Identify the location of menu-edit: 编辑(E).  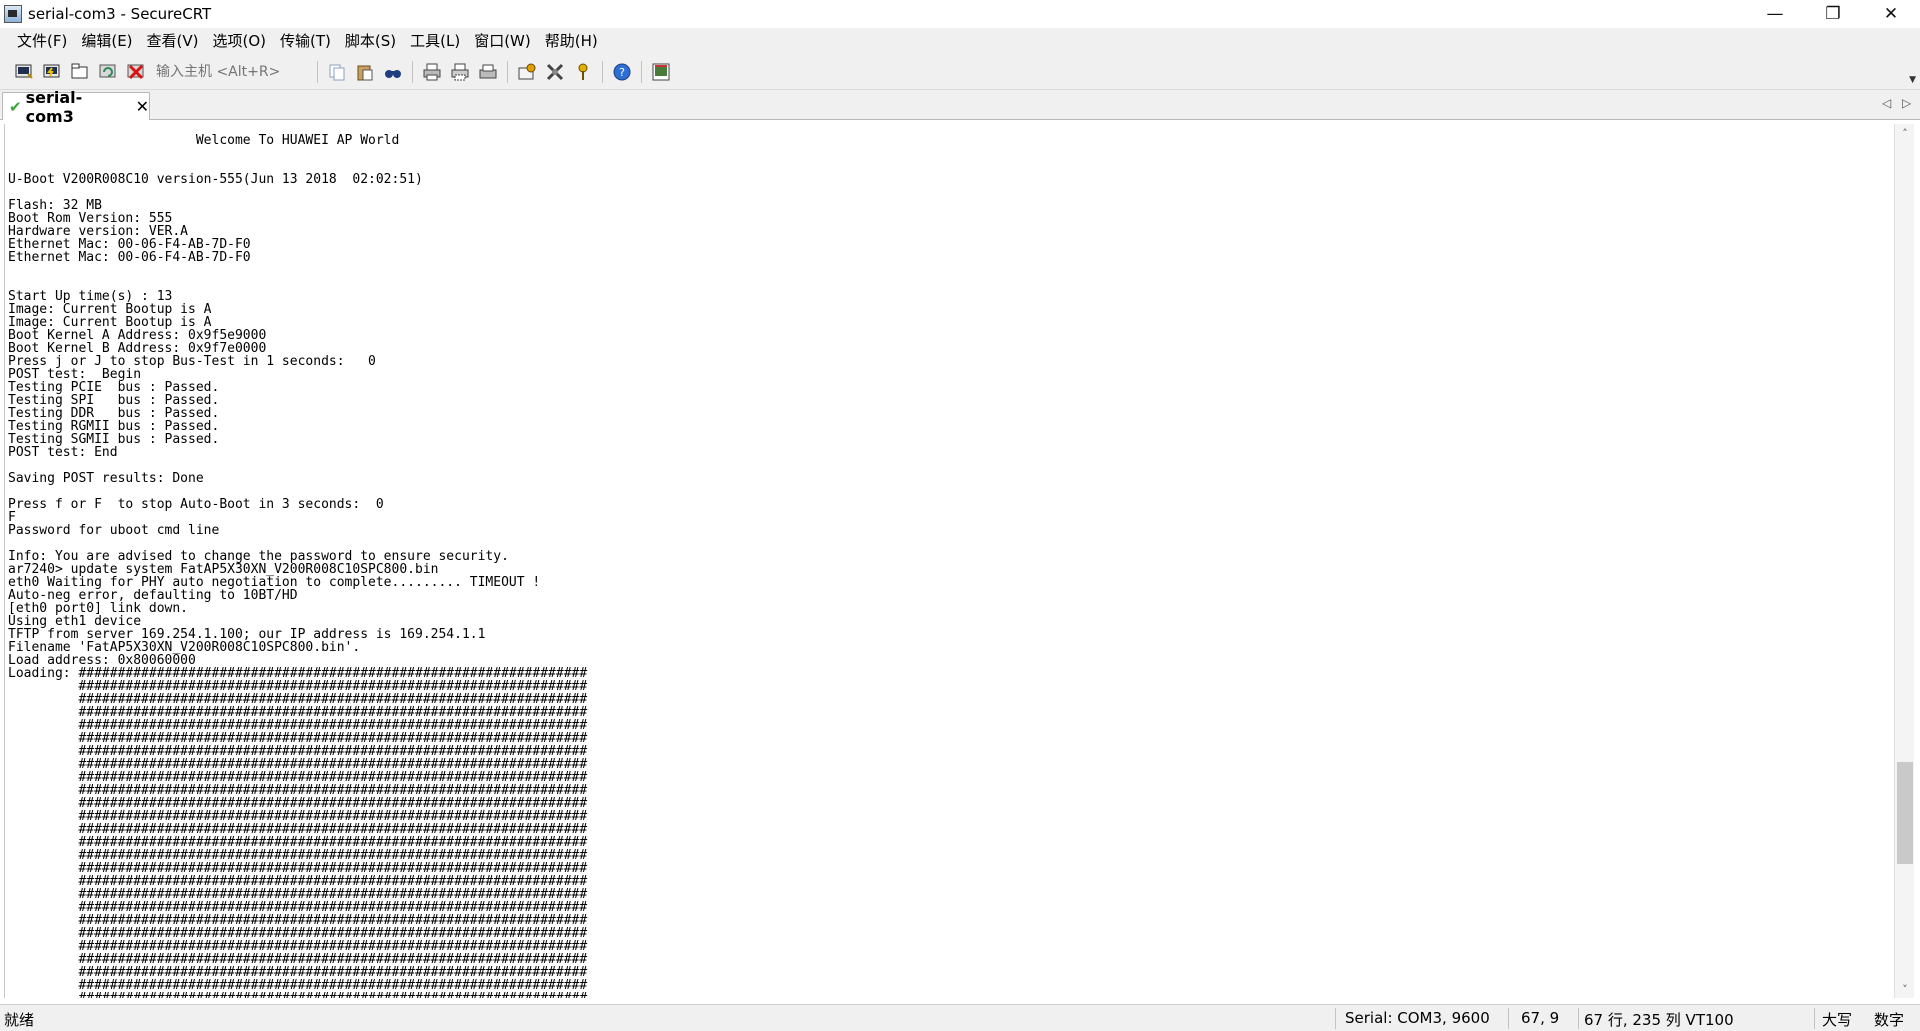
(106, 41).